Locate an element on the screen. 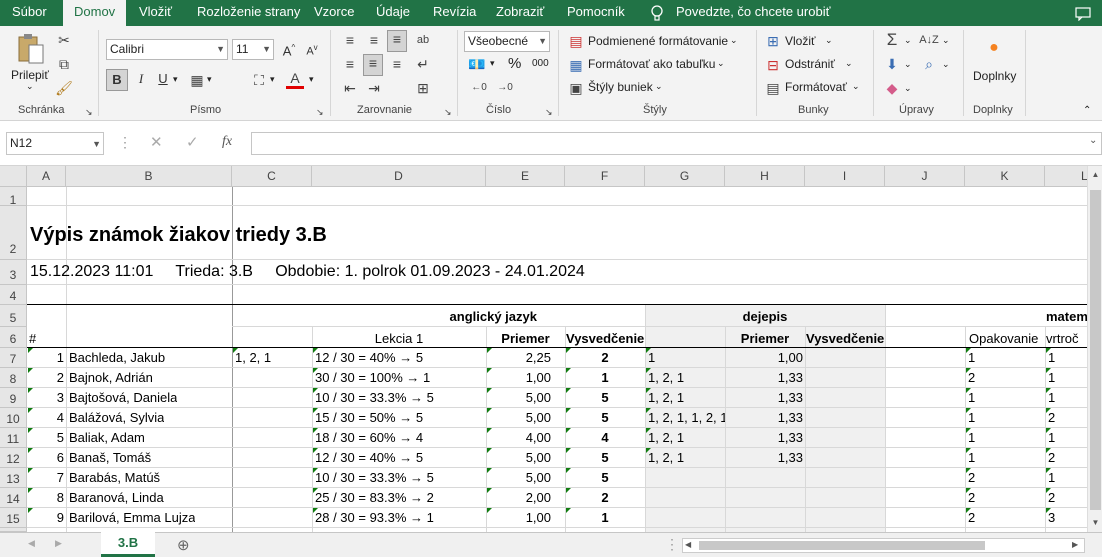 This screenshot has width=1102, height=557. english-report-grade: 5 is located at coordinates (605, 418).